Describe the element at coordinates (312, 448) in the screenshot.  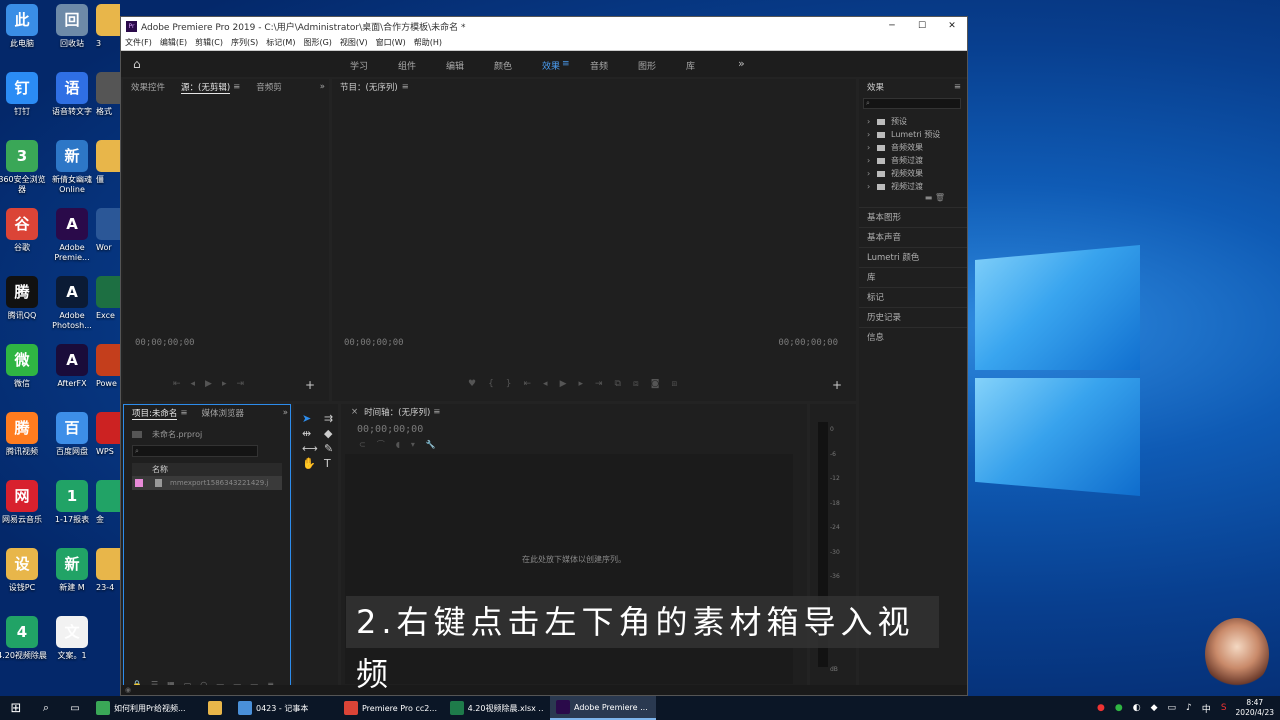
I see `slip-tool-icon: ⟷` at that location.